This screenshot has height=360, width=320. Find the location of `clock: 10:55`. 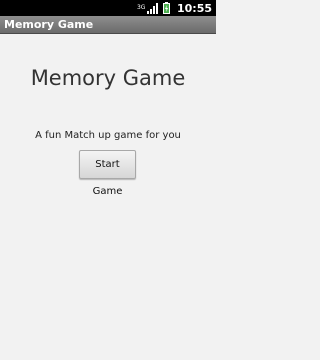

clock: 10:55 is located at coordinates (194, 8).